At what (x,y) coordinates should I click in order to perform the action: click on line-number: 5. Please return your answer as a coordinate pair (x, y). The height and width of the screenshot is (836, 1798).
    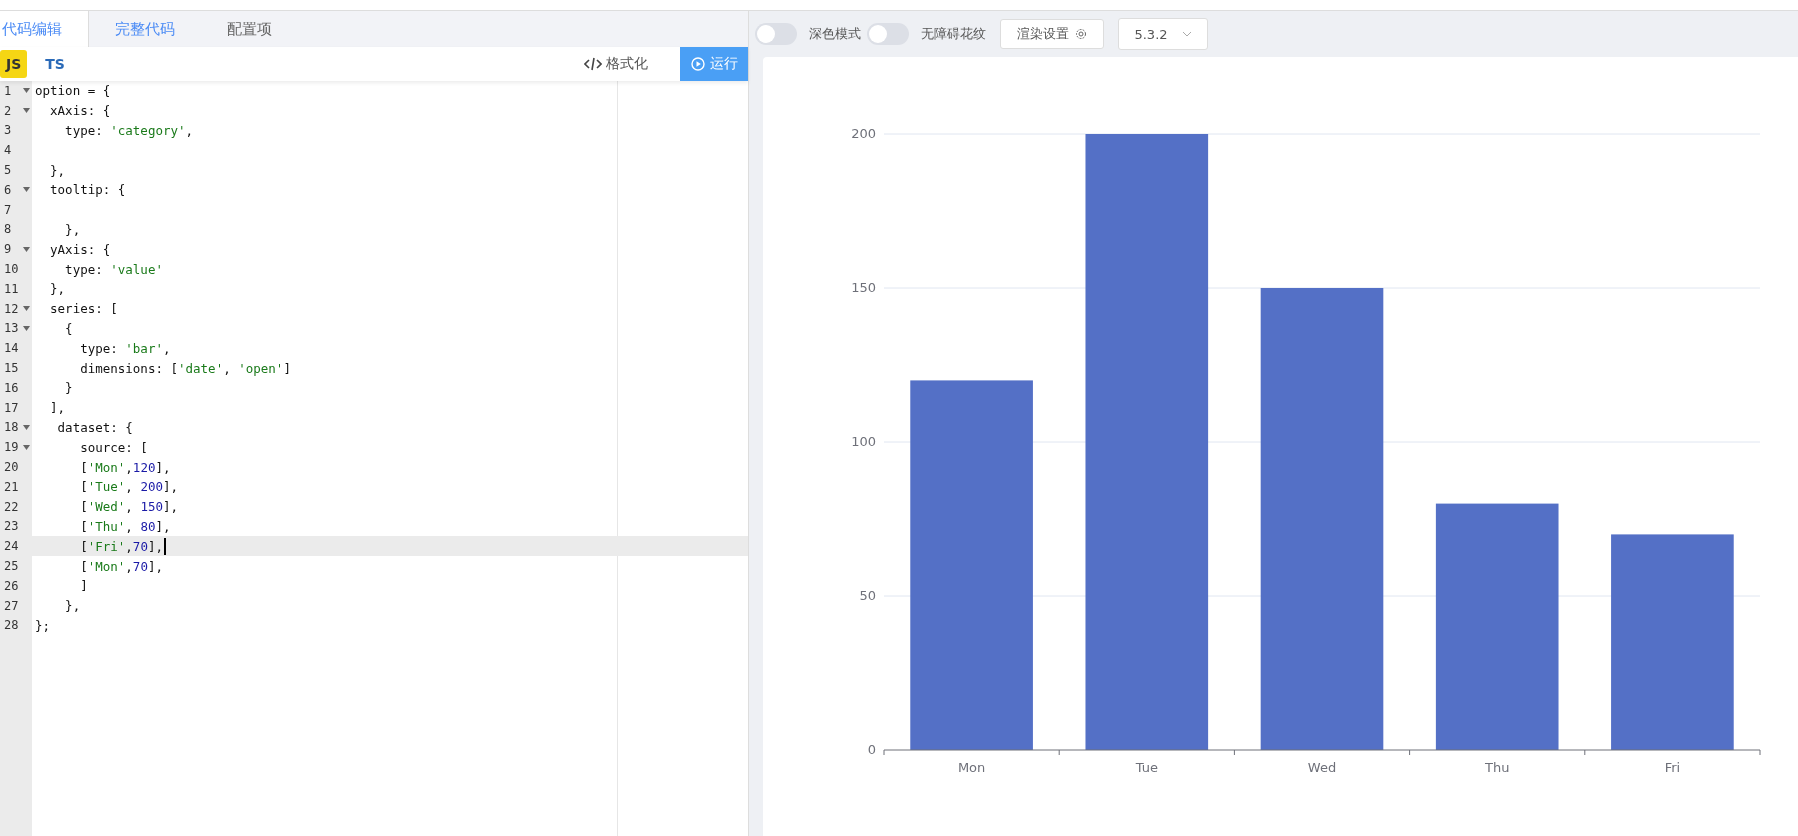
    Looking at the image, I should click on (8, 170).